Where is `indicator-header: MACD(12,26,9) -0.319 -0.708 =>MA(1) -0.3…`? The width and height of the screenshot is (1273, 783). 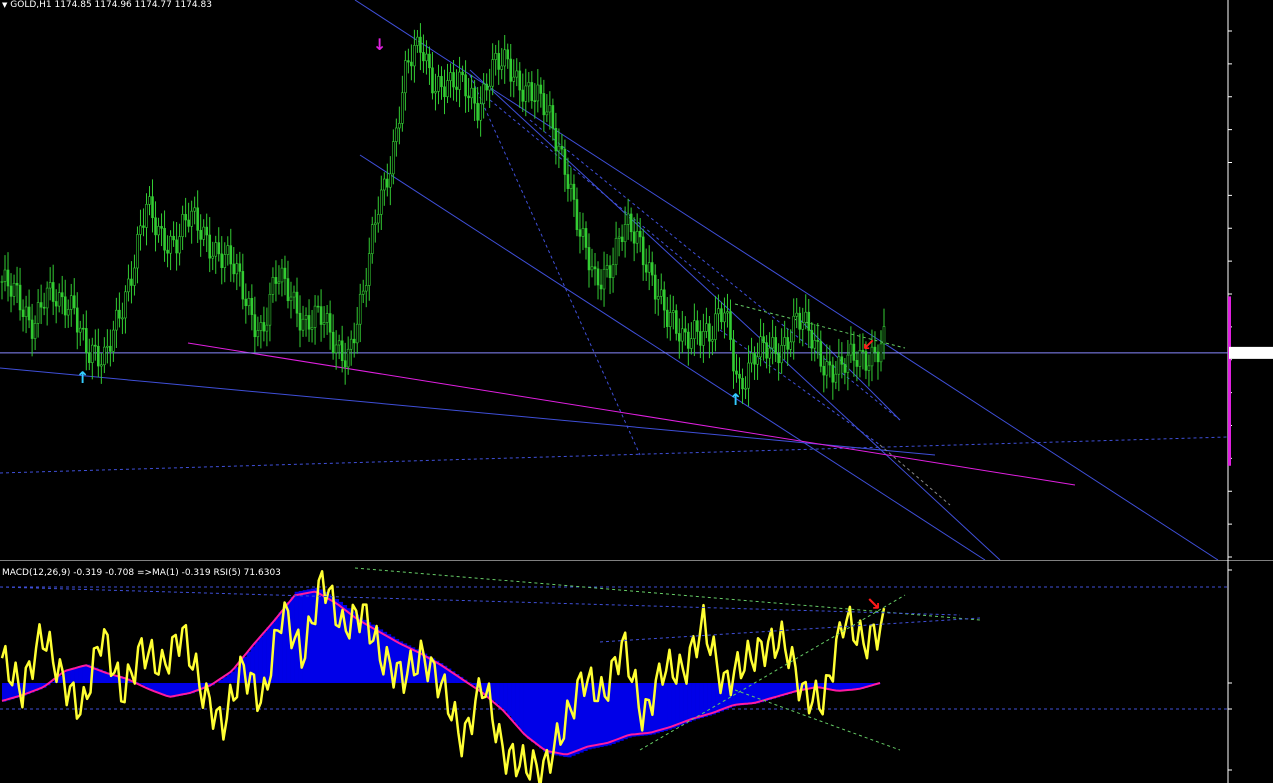 indicator-header: MACD(12,26,9) -0.319 -0.708 =>MA(1) -0.3… is located at coordinates (141, 573).